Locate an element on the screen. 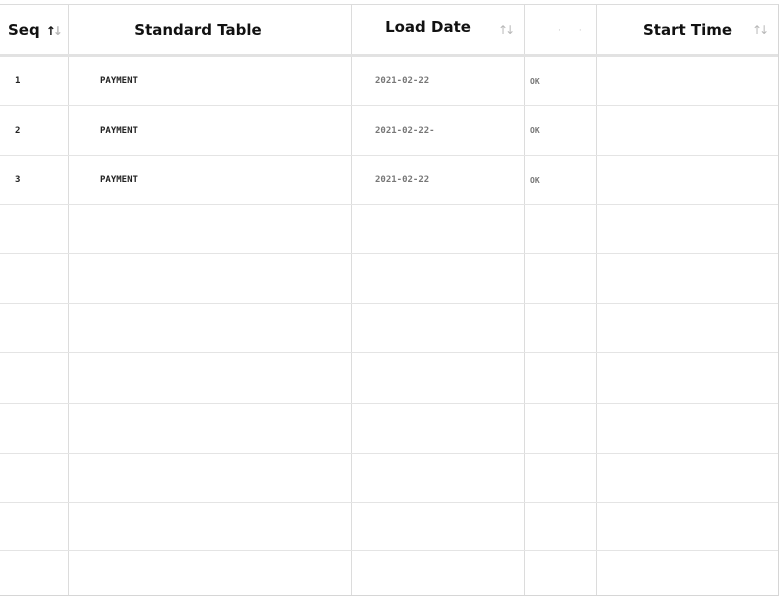 This screenshot has width=781, height=596. header-standard-table-label: Standard Table is located at coordinates (198, 29).